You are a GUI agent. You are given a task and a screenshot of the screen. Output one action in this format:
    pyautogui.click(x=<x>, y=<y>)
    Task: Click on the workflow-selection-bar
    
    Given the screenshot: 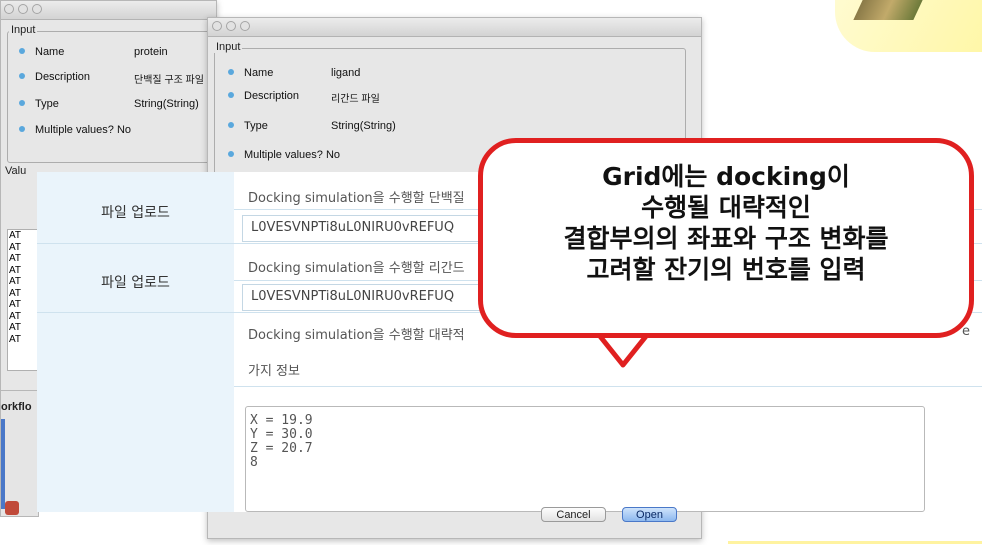 What is the action you would take?
    pyautogui.click(x=3, y=464)
    